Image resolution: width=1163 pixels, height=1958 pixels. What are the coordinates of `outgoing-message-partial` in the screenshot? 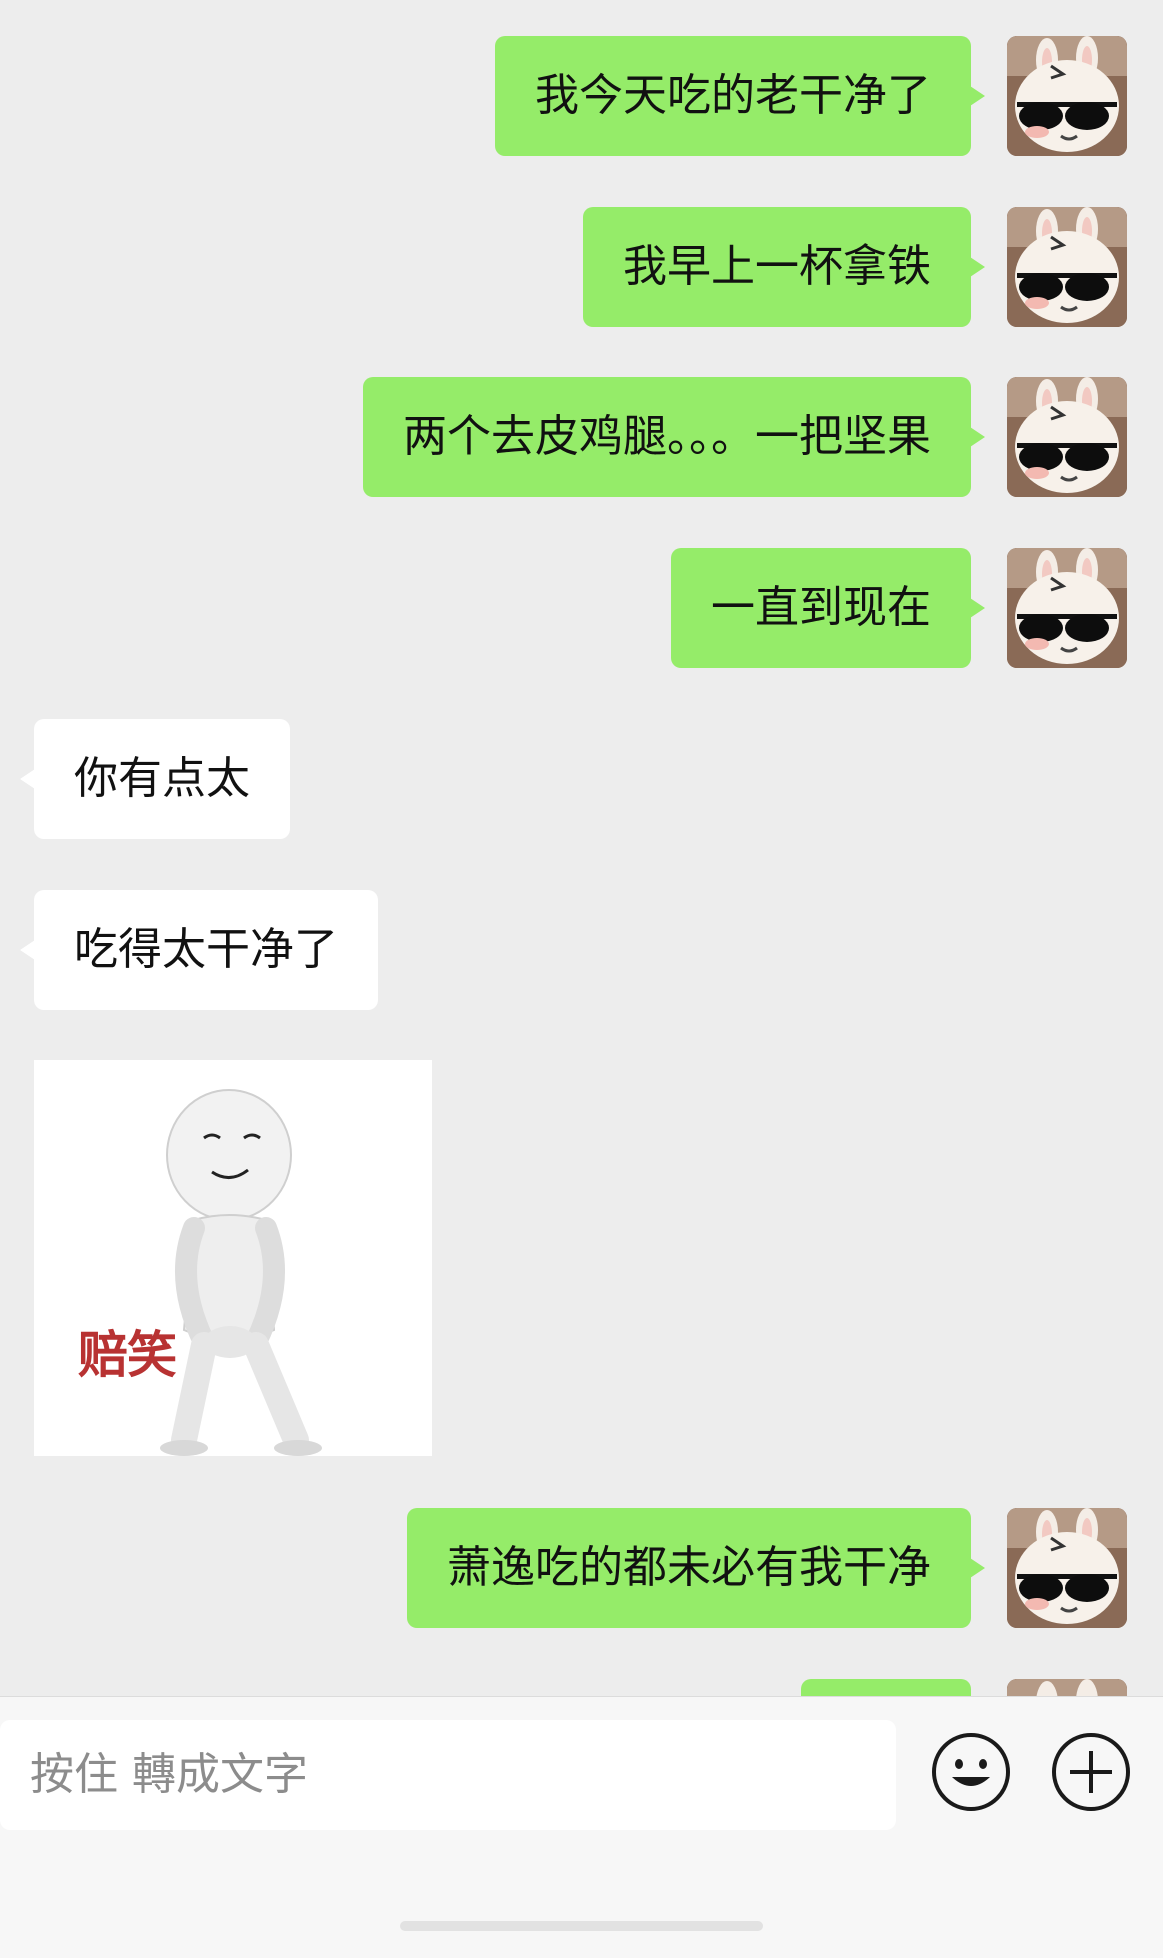 It's located at (581, 1687).